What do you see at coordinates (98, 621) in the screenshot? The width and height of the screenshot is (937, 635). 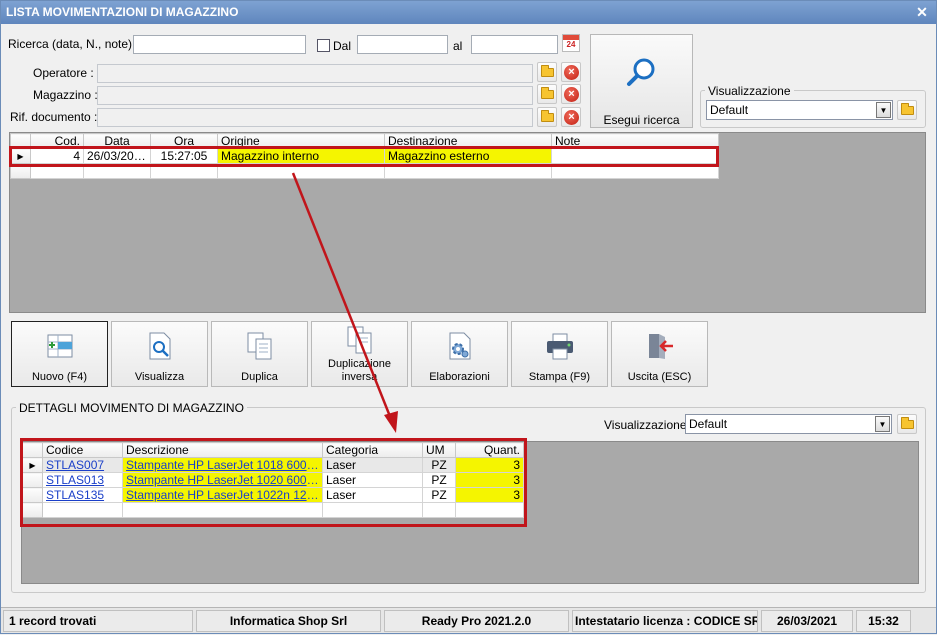 I see `status-records: 1 record trovati` at bounding box center [98, 621].